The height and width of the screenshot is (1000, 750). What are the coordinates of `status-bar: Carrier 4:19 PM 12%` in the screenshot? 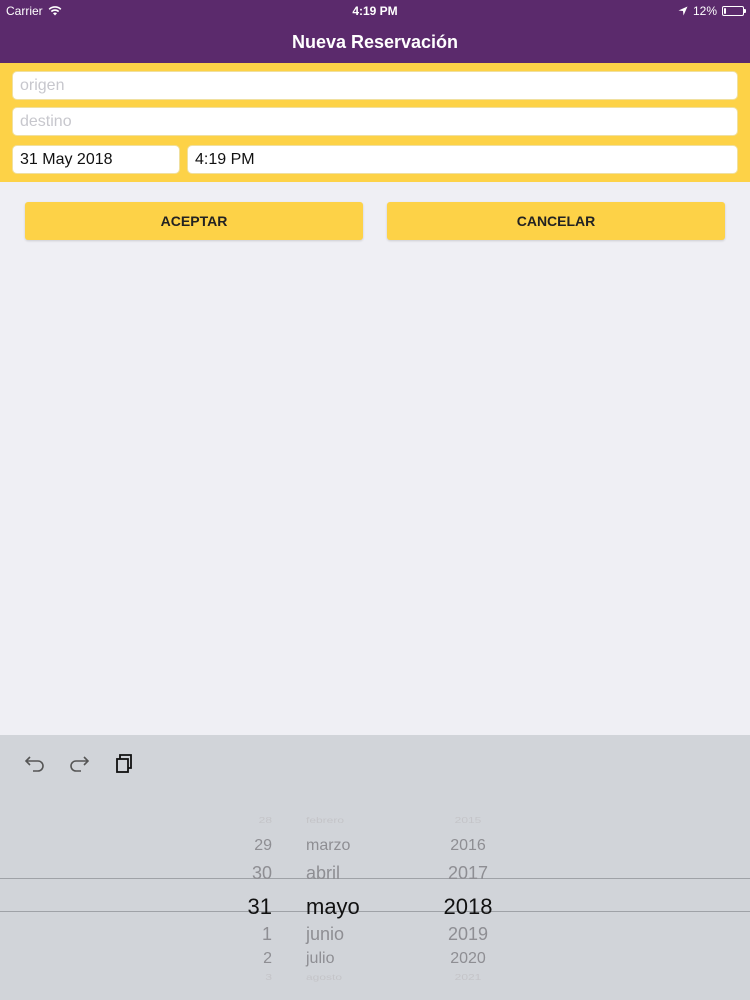 It's located at (375, 11).